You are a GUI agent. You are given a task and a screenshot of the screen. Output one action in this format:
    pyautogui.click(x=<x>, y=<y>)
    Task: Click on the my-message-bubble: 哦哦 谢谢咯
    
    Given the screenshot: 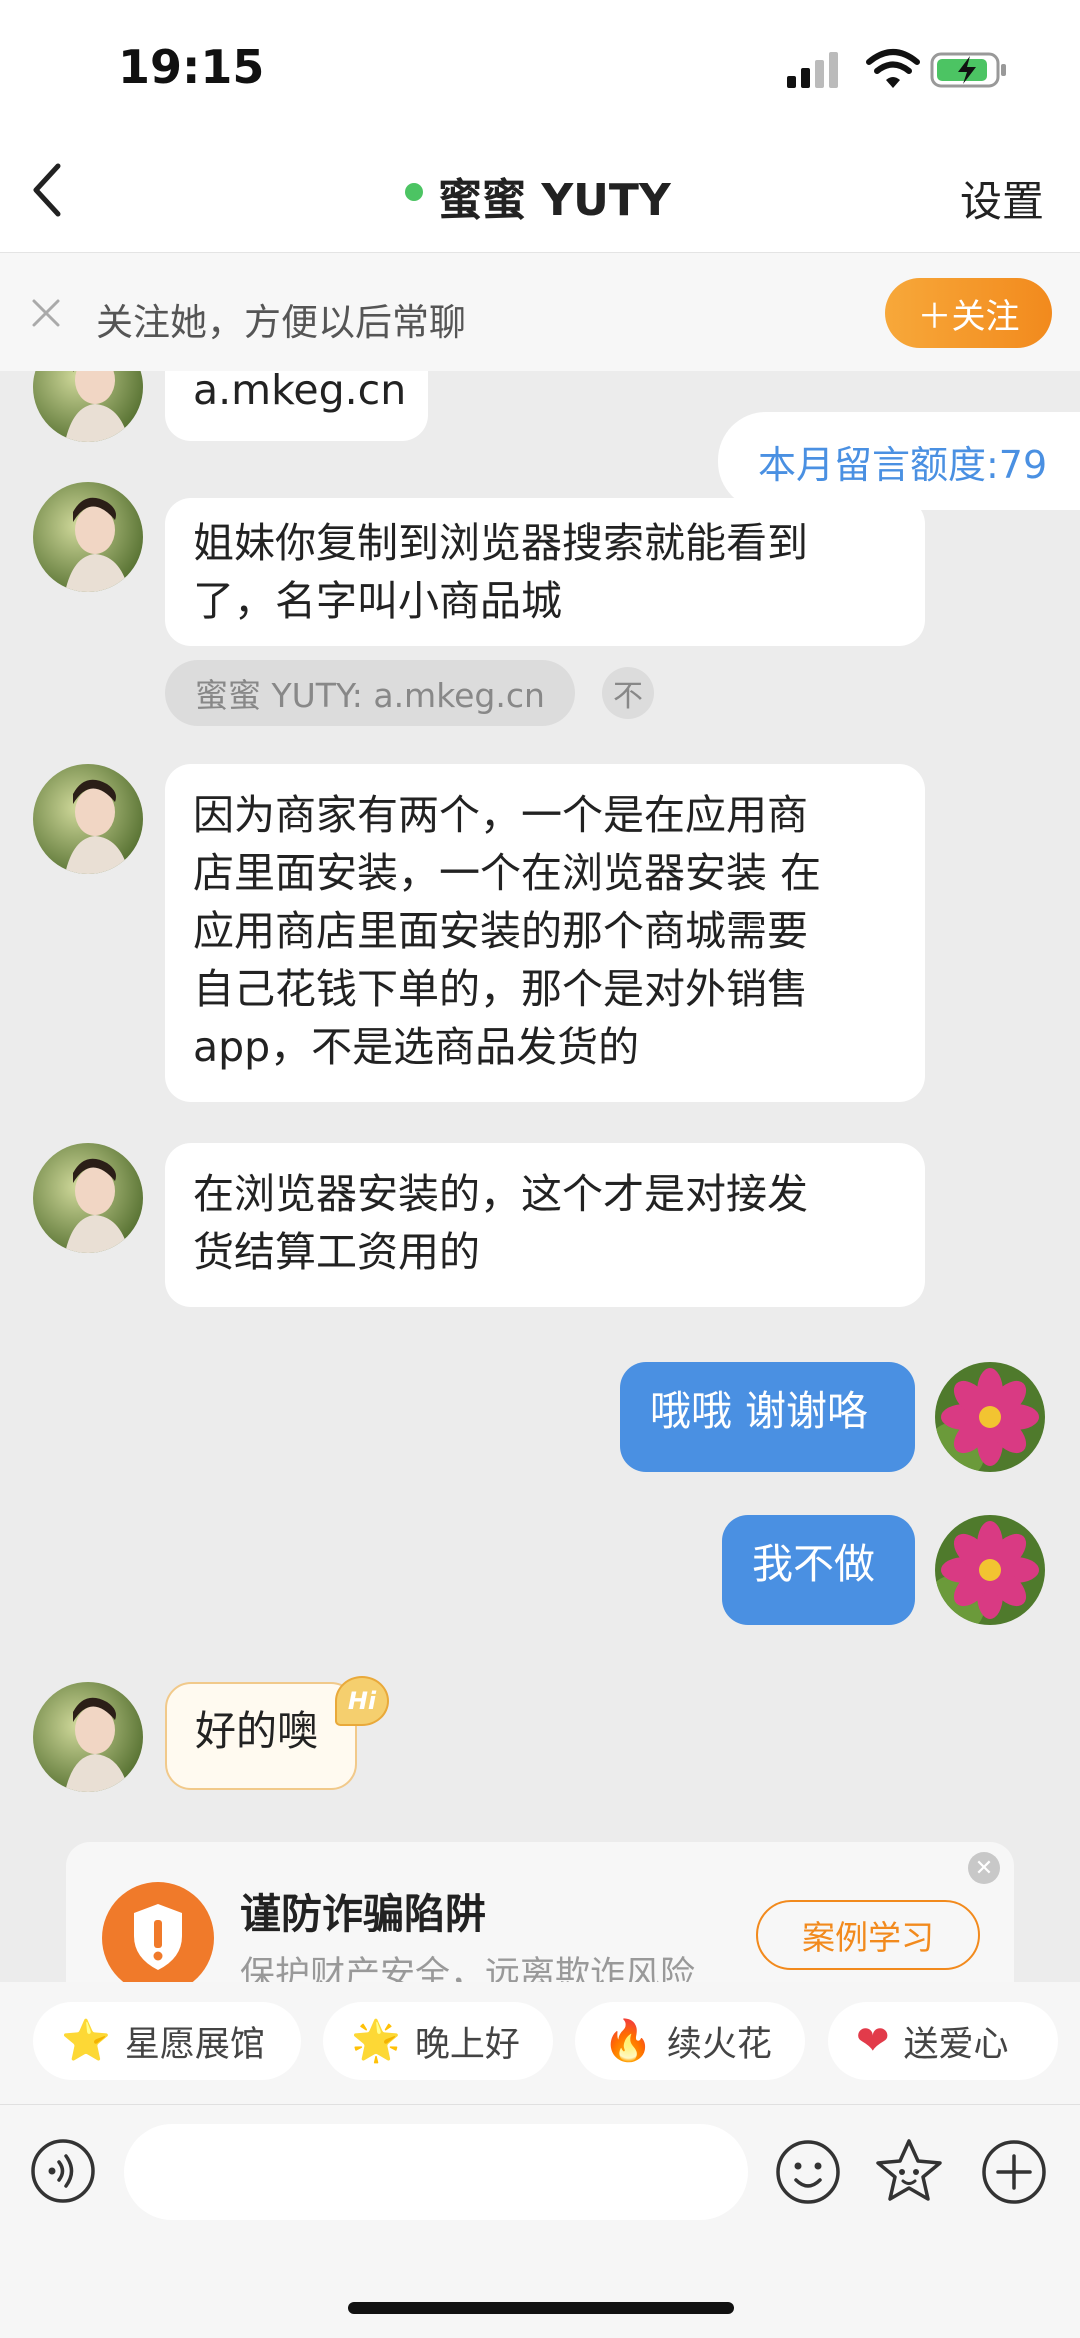 What is the action you would take?
    pyautogui.click(x=767, y=1417)
    